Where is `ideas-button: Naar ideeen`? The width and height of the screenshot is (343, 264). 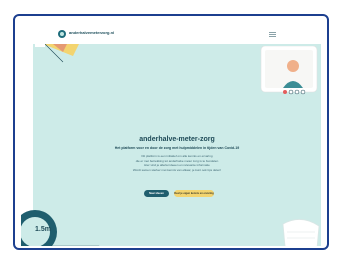 ideas-button: Naar ideeen is located at coordinates (156, 193).